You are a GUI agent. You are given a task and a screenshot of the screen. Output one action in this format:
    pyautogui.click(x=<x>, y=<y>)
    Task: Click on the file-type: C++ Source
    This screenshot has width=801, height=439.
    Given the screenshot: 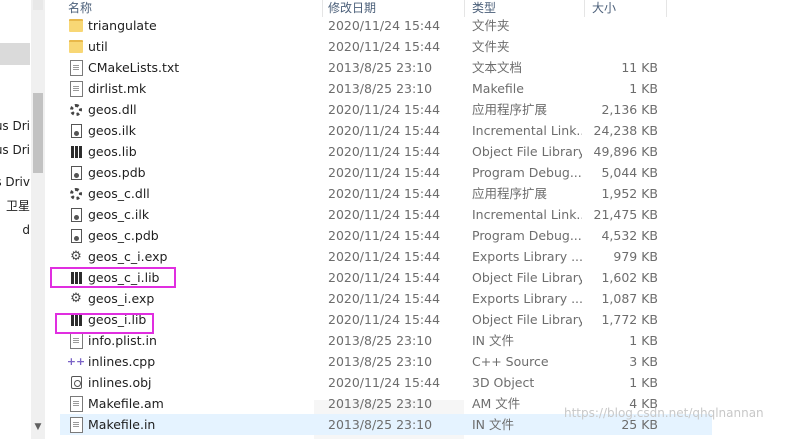 What is the action you would take?
    pyautogui.click(x=510, y=361)
    